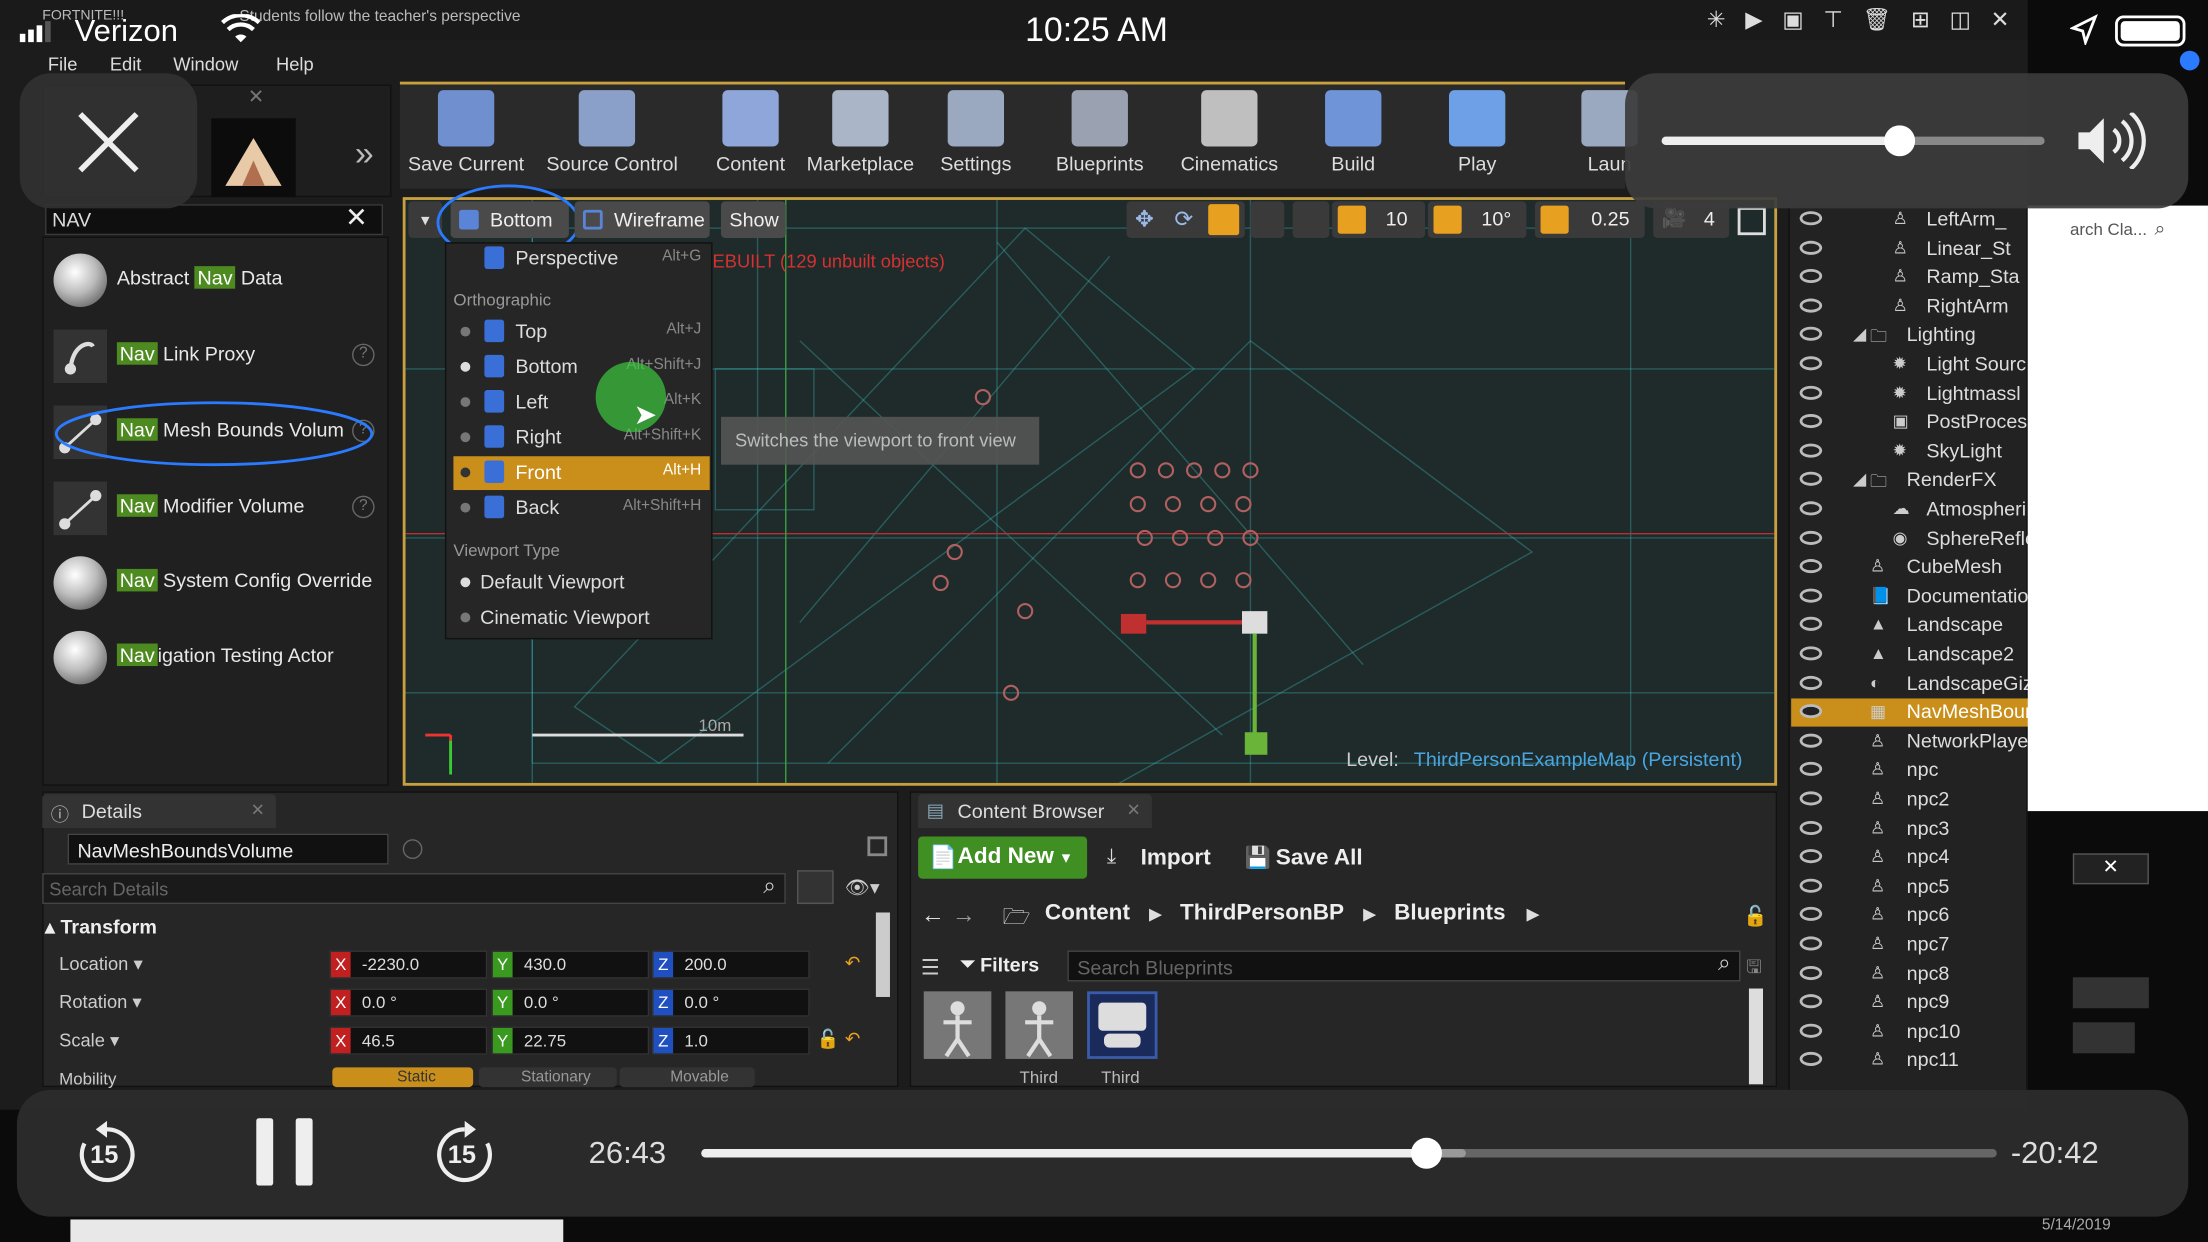  Describe the element at coordinates (214, 220) in the screenshot. I see `place-search-input: NAV ✕` at that location.